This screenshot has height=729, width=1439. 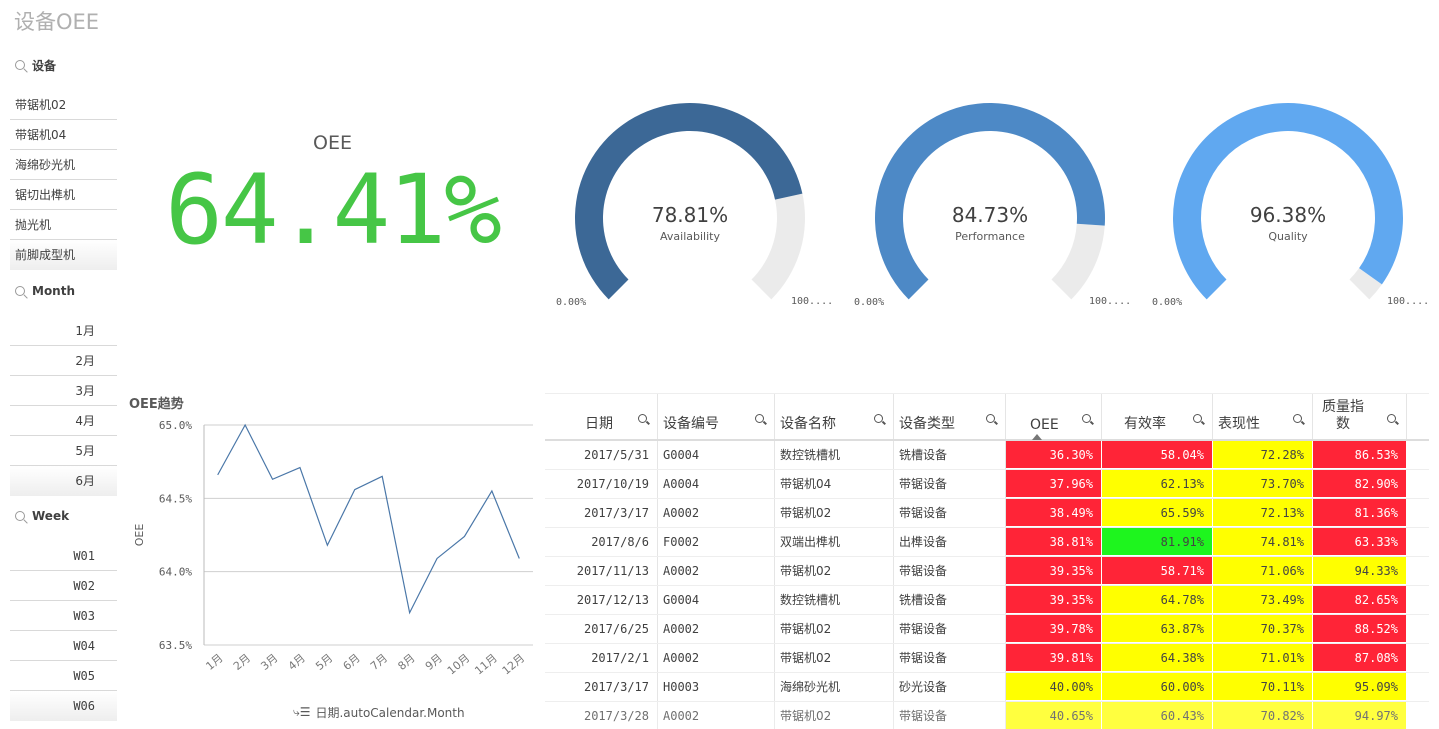 What do you see at coordinates (1054, 715) in the screenshot?
I see `cell-oee: 40.65%` at bounding box center [1054, 715].